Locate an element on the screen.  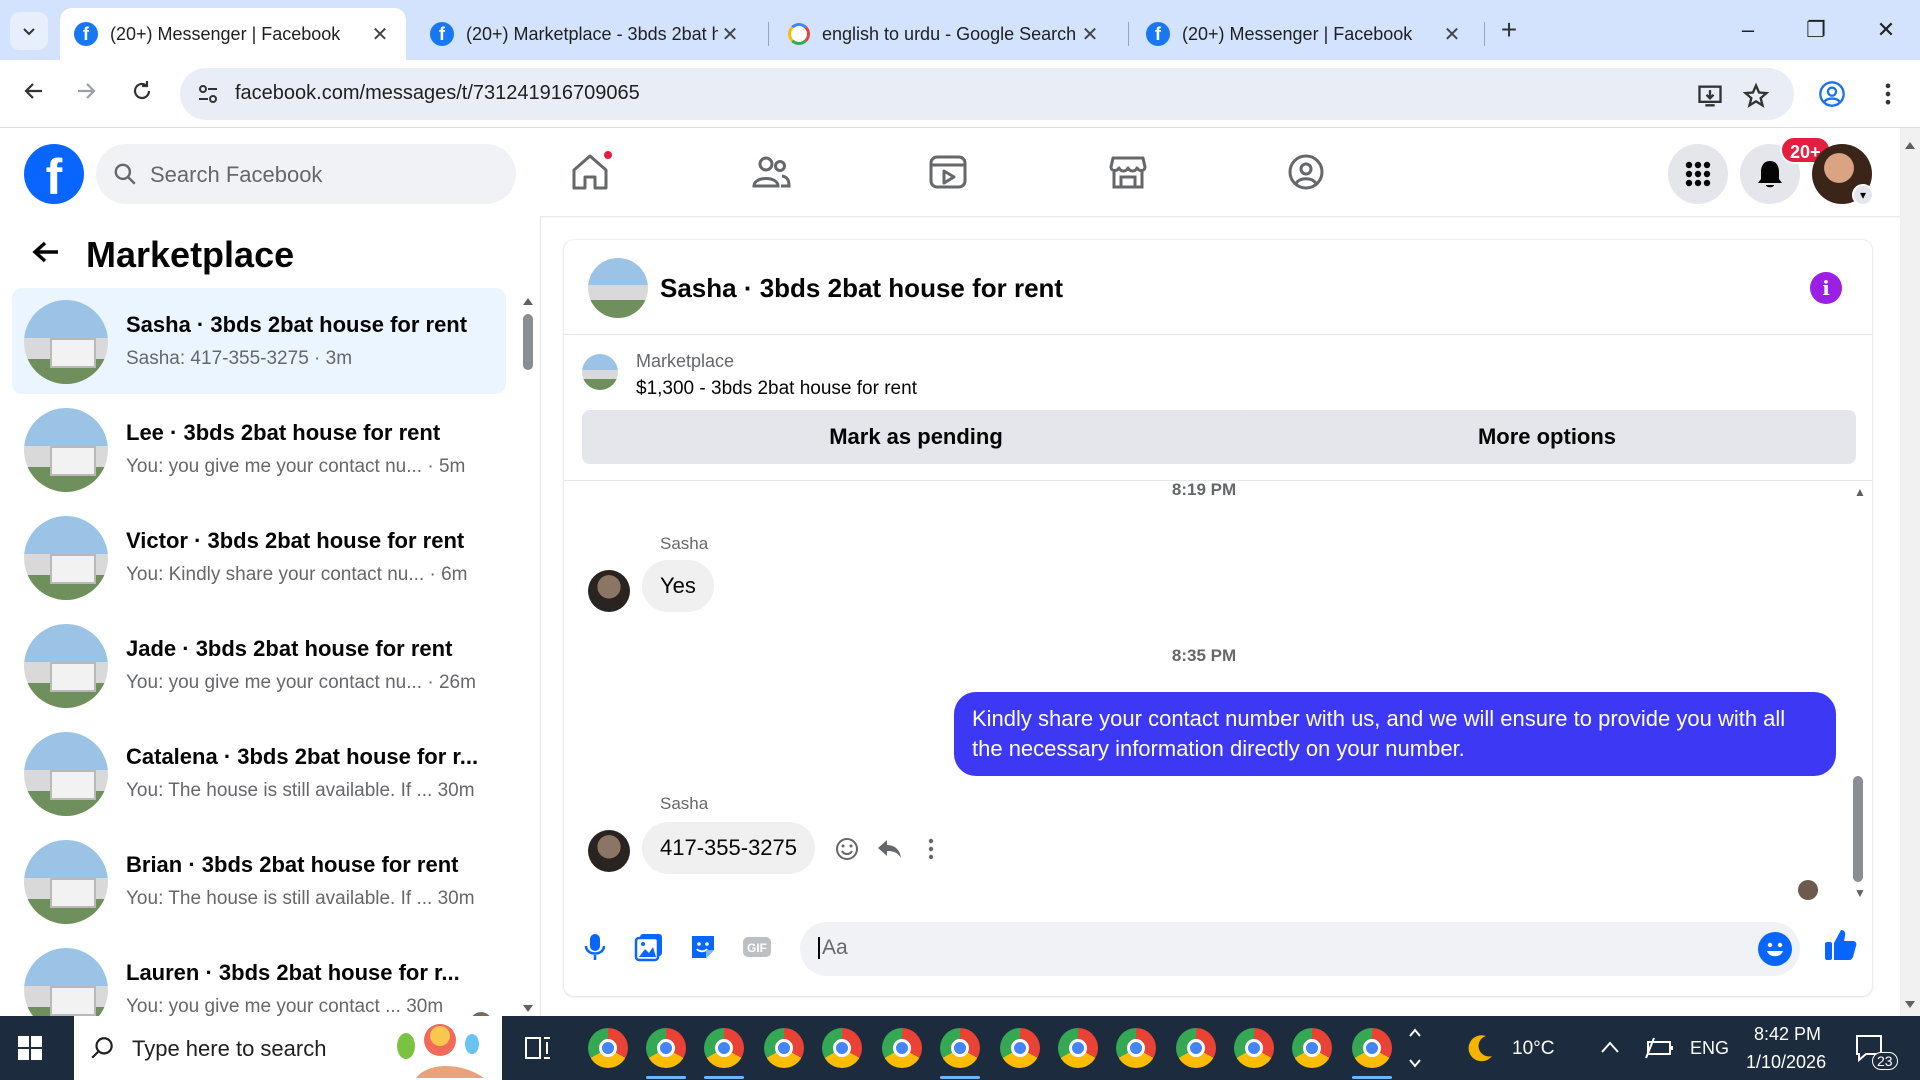
incoming-message: Yes is located at coordinates (678, 586).